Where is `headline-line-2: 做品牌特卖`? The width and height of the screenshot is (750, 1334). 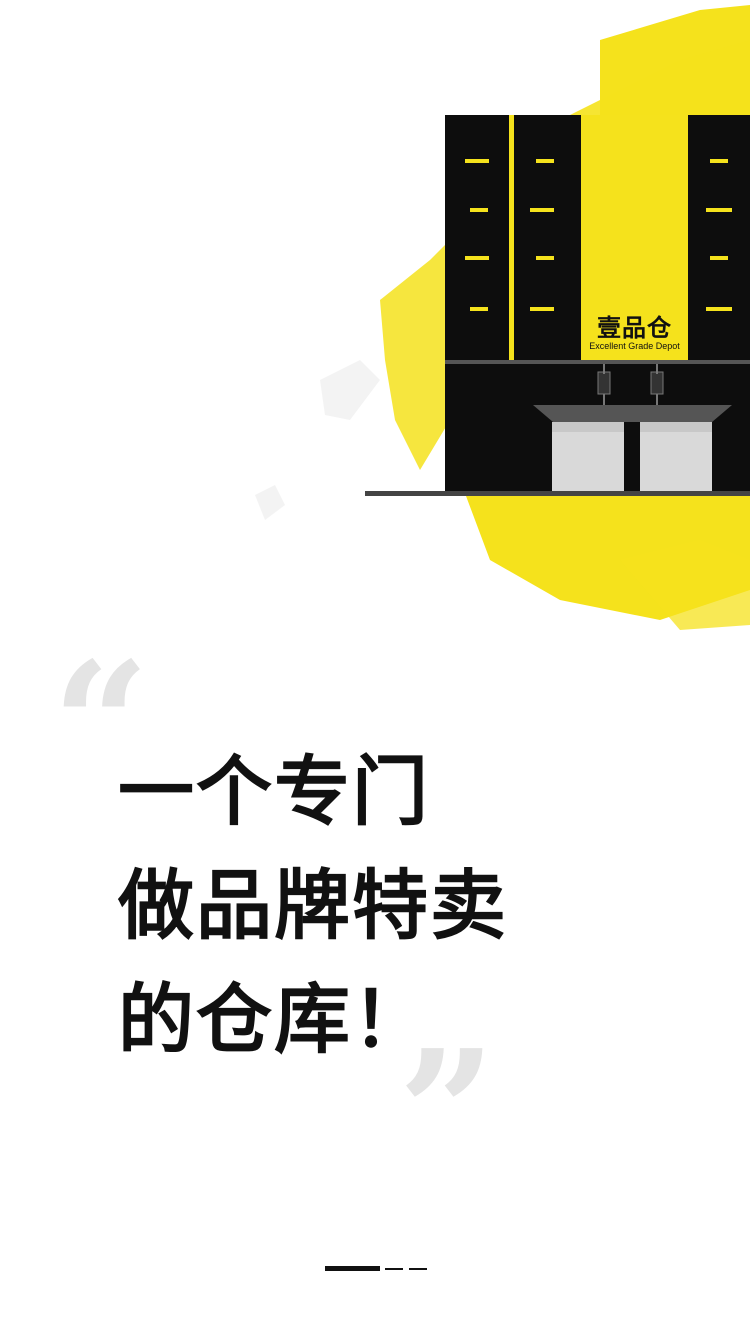
headline-line-2: 做品牌特卖 is located at coordinates (313, 905).